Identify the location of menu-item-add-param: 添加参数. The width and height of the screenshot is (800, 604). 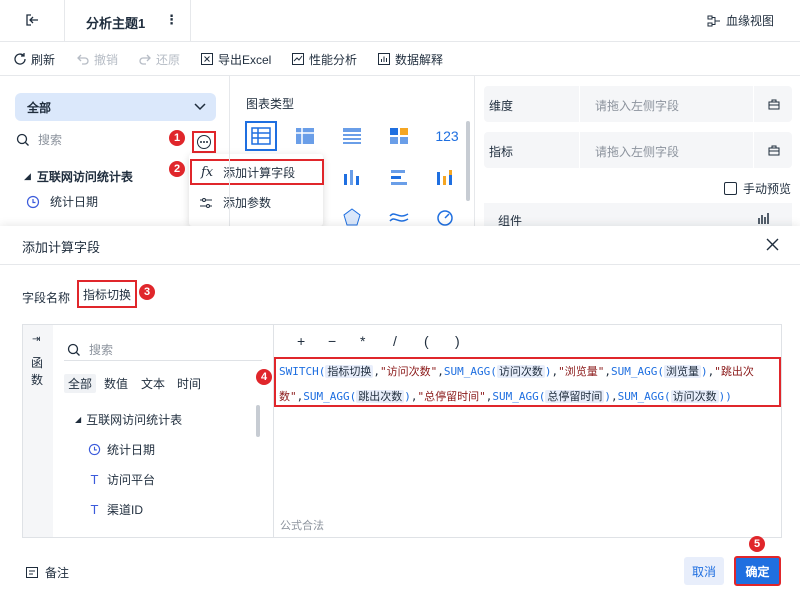
(235, 202).